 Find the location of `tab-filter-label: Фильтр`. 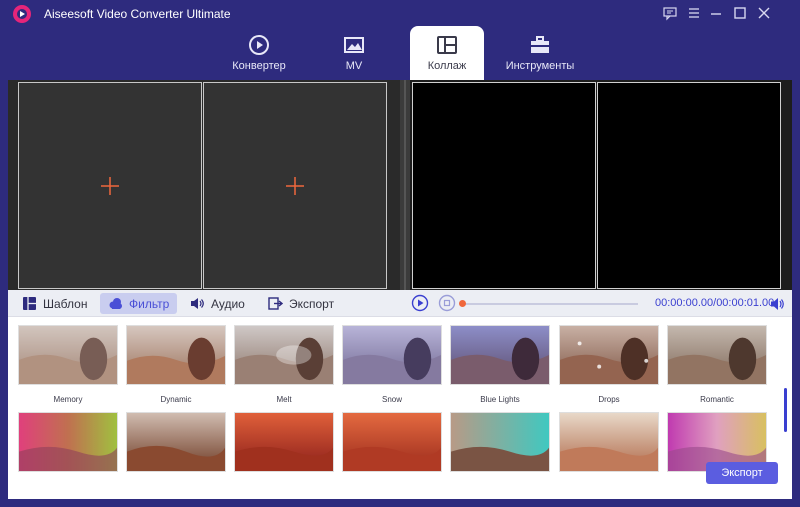

tab-filter-label: Фильтр is located at coordinates (149, 303).